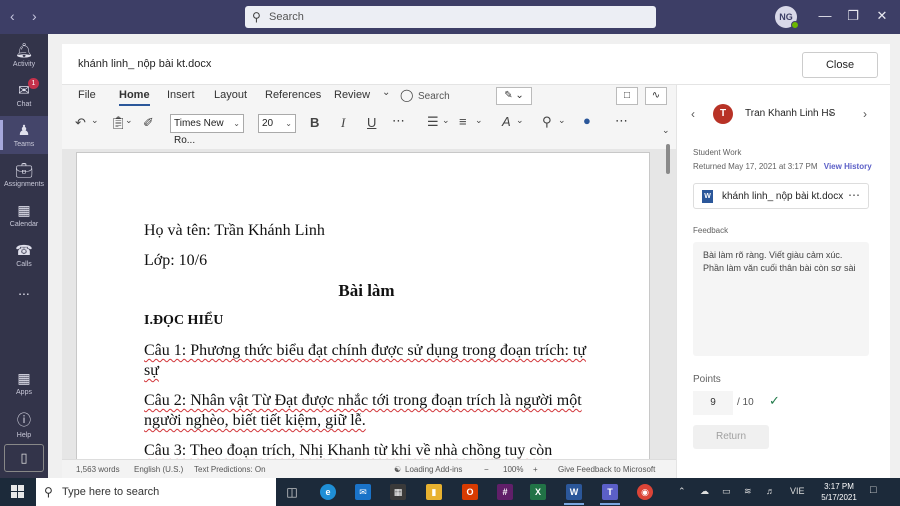 This screenshot has width=900, height=506. I want to click on paste-dropdown-icon: ⌄, so click(129, 120).